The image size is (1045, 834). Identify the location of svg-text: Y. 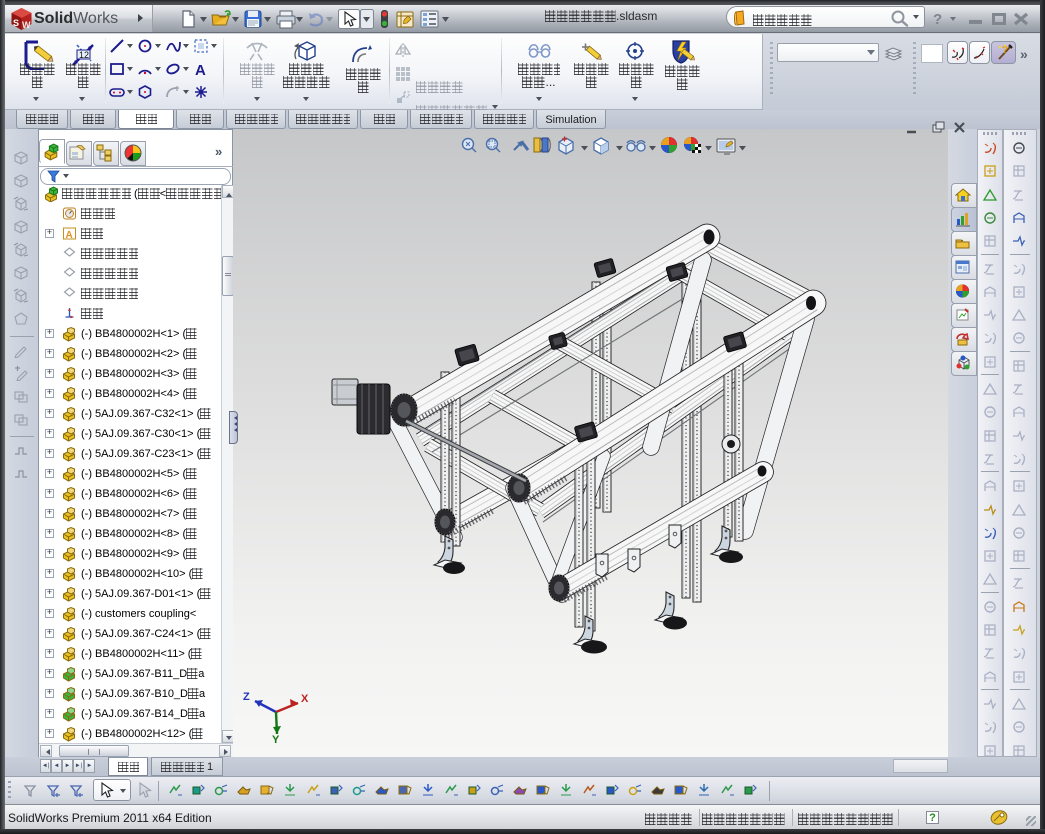
(276, 739).